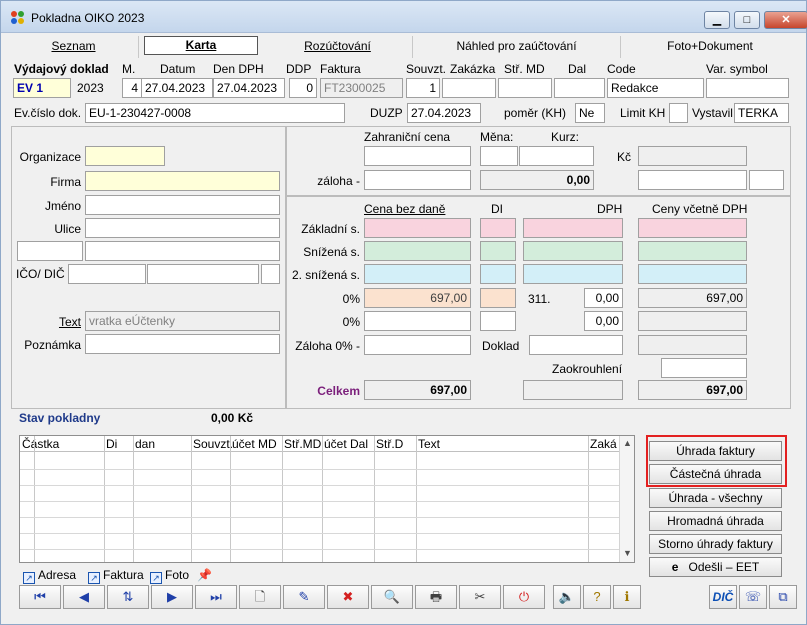  Describe the element at coordinates (249, 88) in the screenshot. I see `den-dph-field: 27.04.2023` at that location.